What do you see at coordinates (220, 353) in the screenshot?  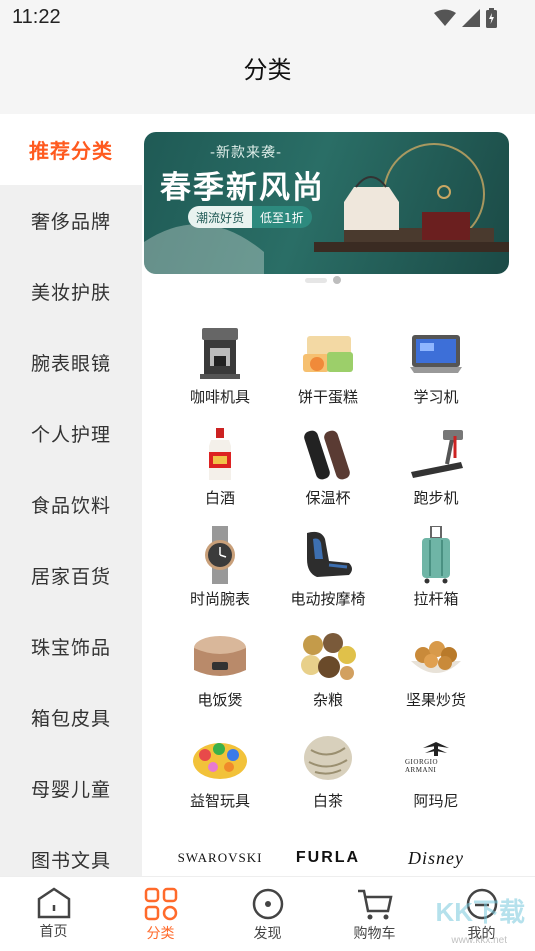 I see `coffee-machine-icon` at bounding box center [220, 353].